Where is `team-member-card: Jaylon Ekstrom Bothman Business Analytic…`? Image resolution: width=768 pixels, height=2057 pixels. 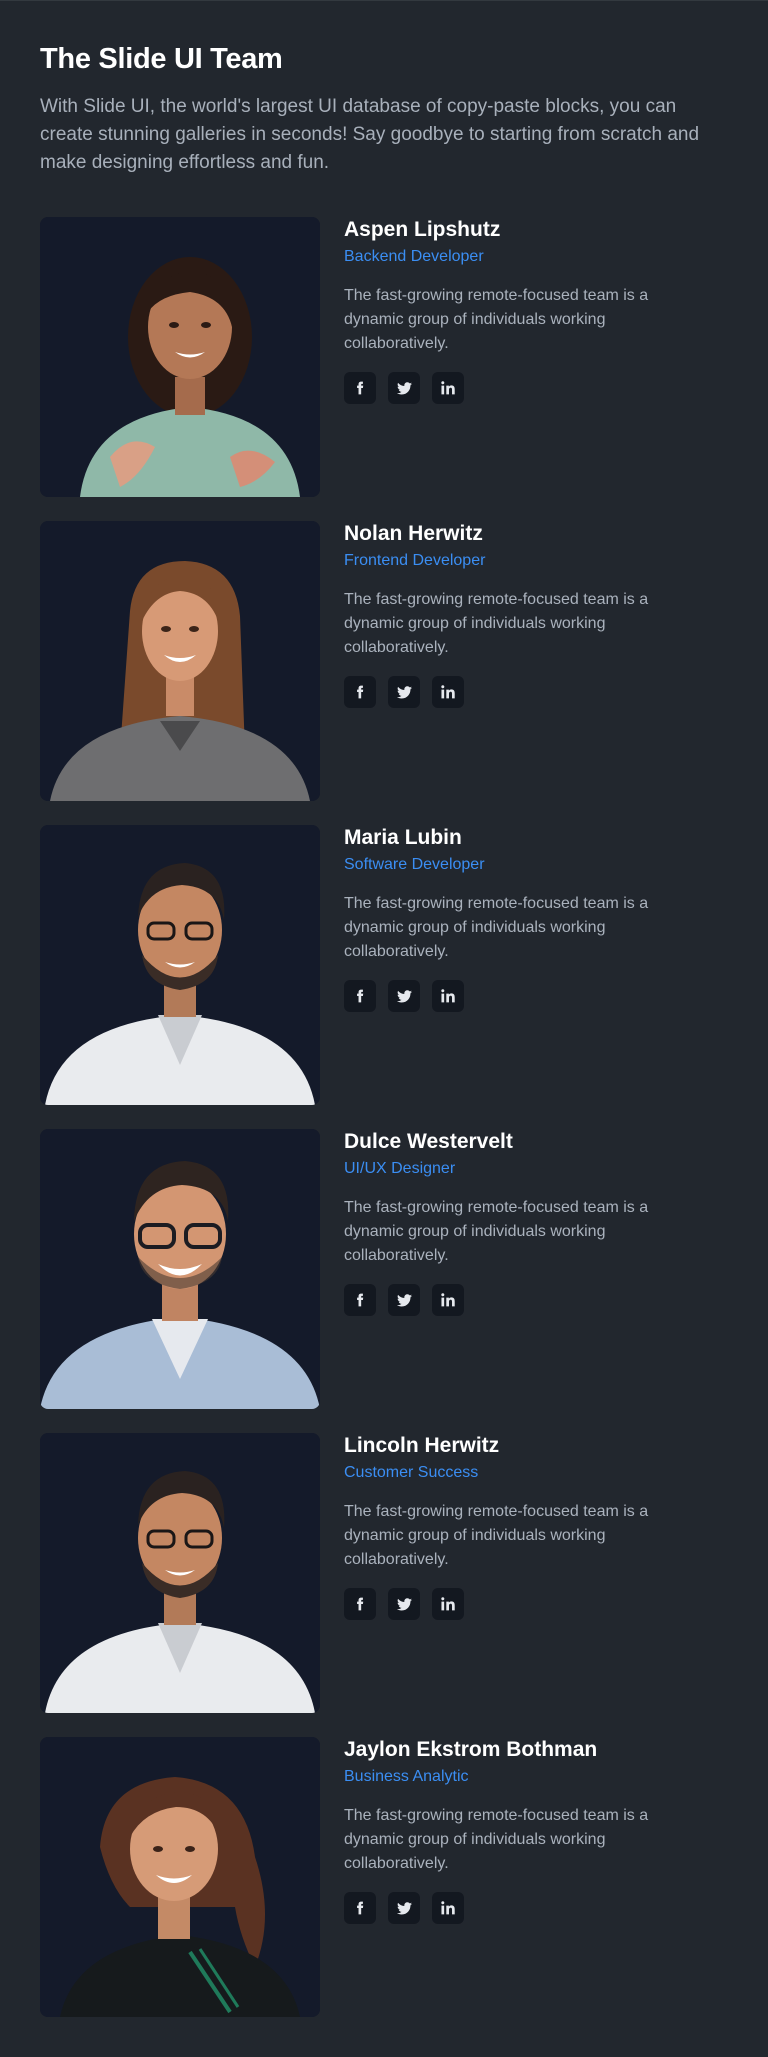 team-member-card: Jaylon Ekstrom Bothman Business Analytic… is located at coordinates (384, 1877).